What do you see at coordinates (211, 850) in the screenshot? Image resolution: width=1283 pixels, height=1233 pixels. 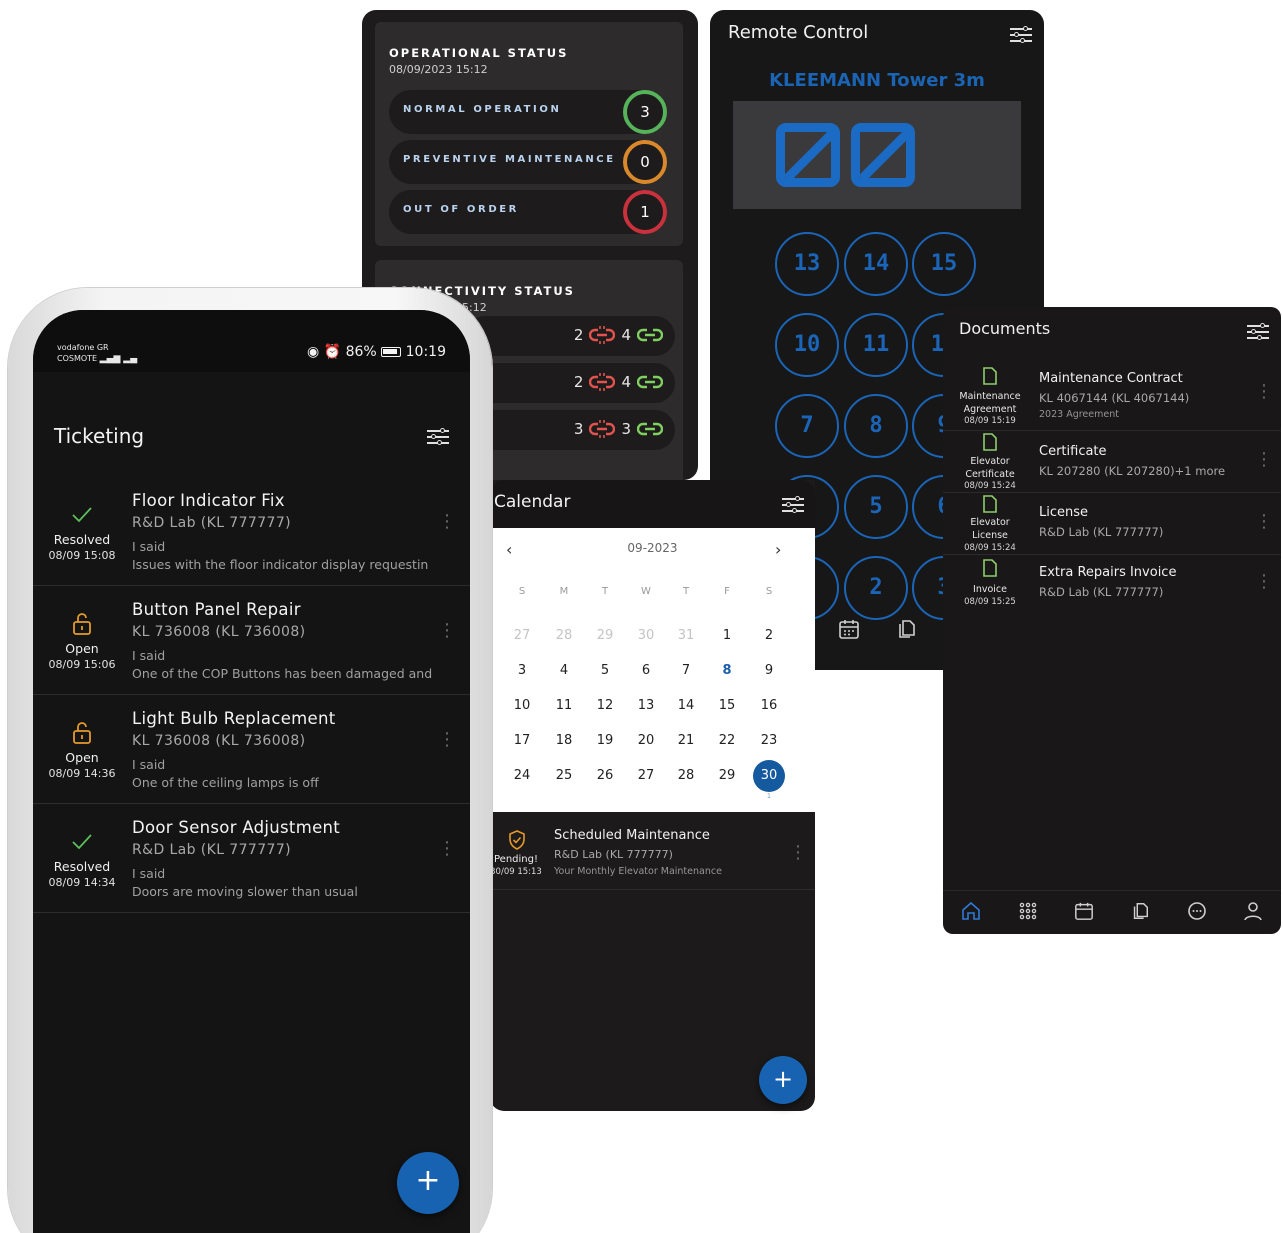 I see `ticket-location: R&D Lab (KL 777777)` at bounding box center [211, 850].